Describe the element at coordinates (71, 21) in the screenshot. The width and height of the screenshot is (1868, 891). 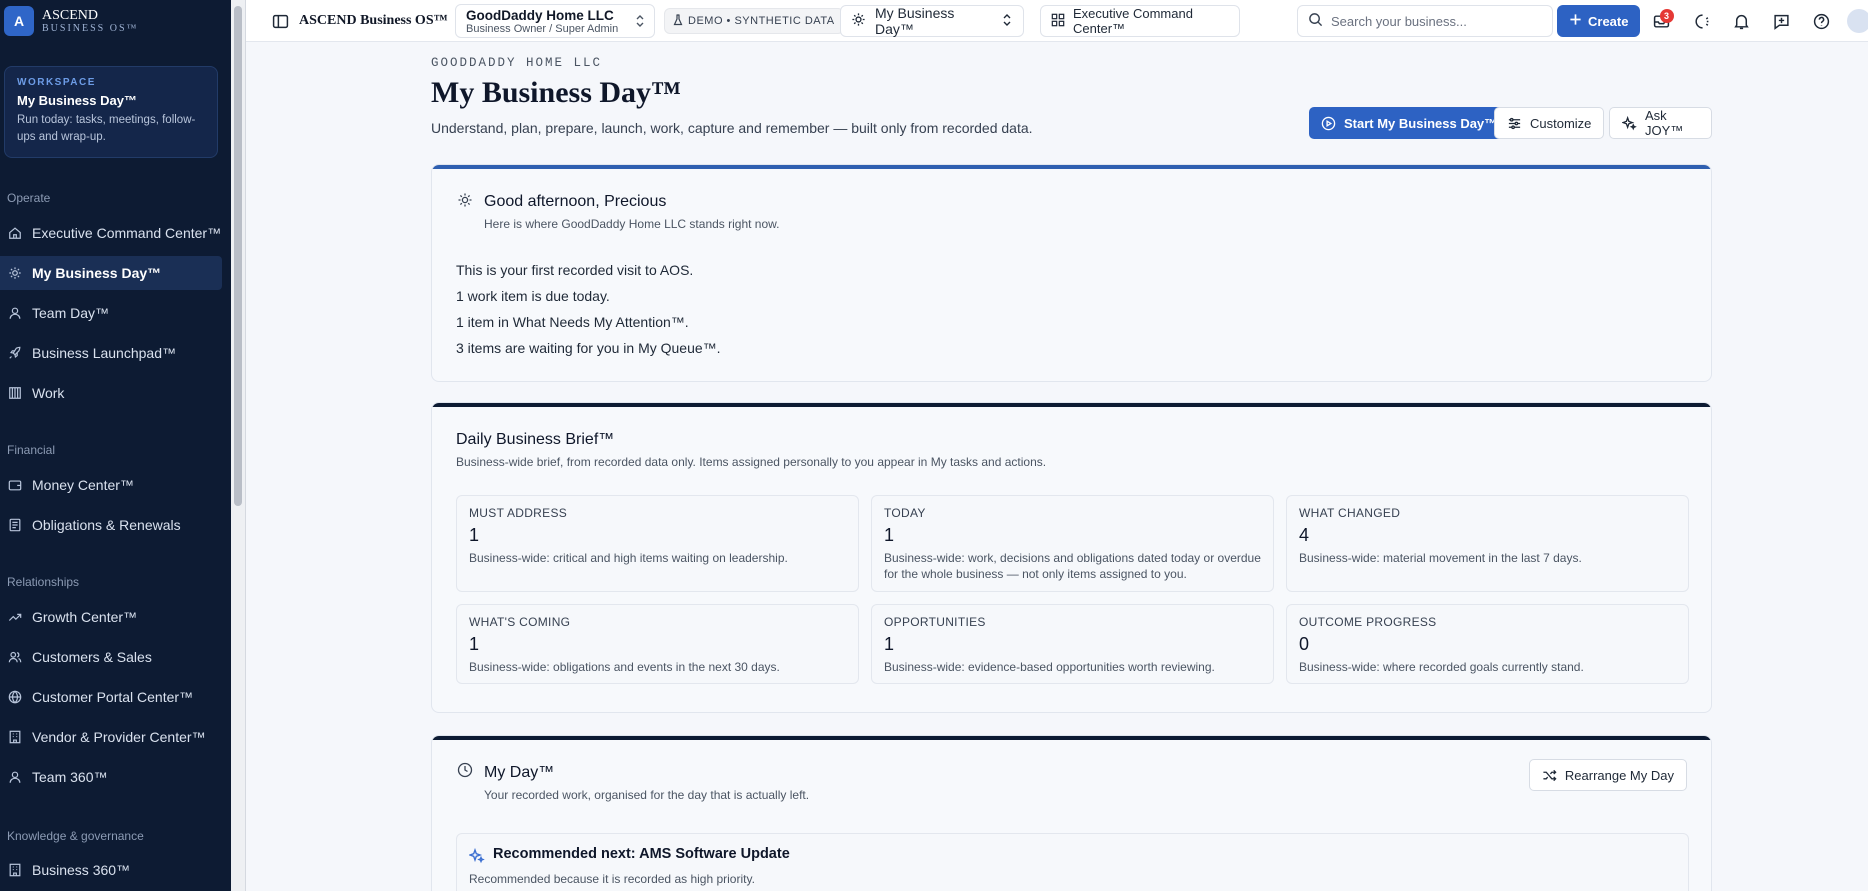
I see `brand: A ASCEND BUSINESS OS™` at that location.